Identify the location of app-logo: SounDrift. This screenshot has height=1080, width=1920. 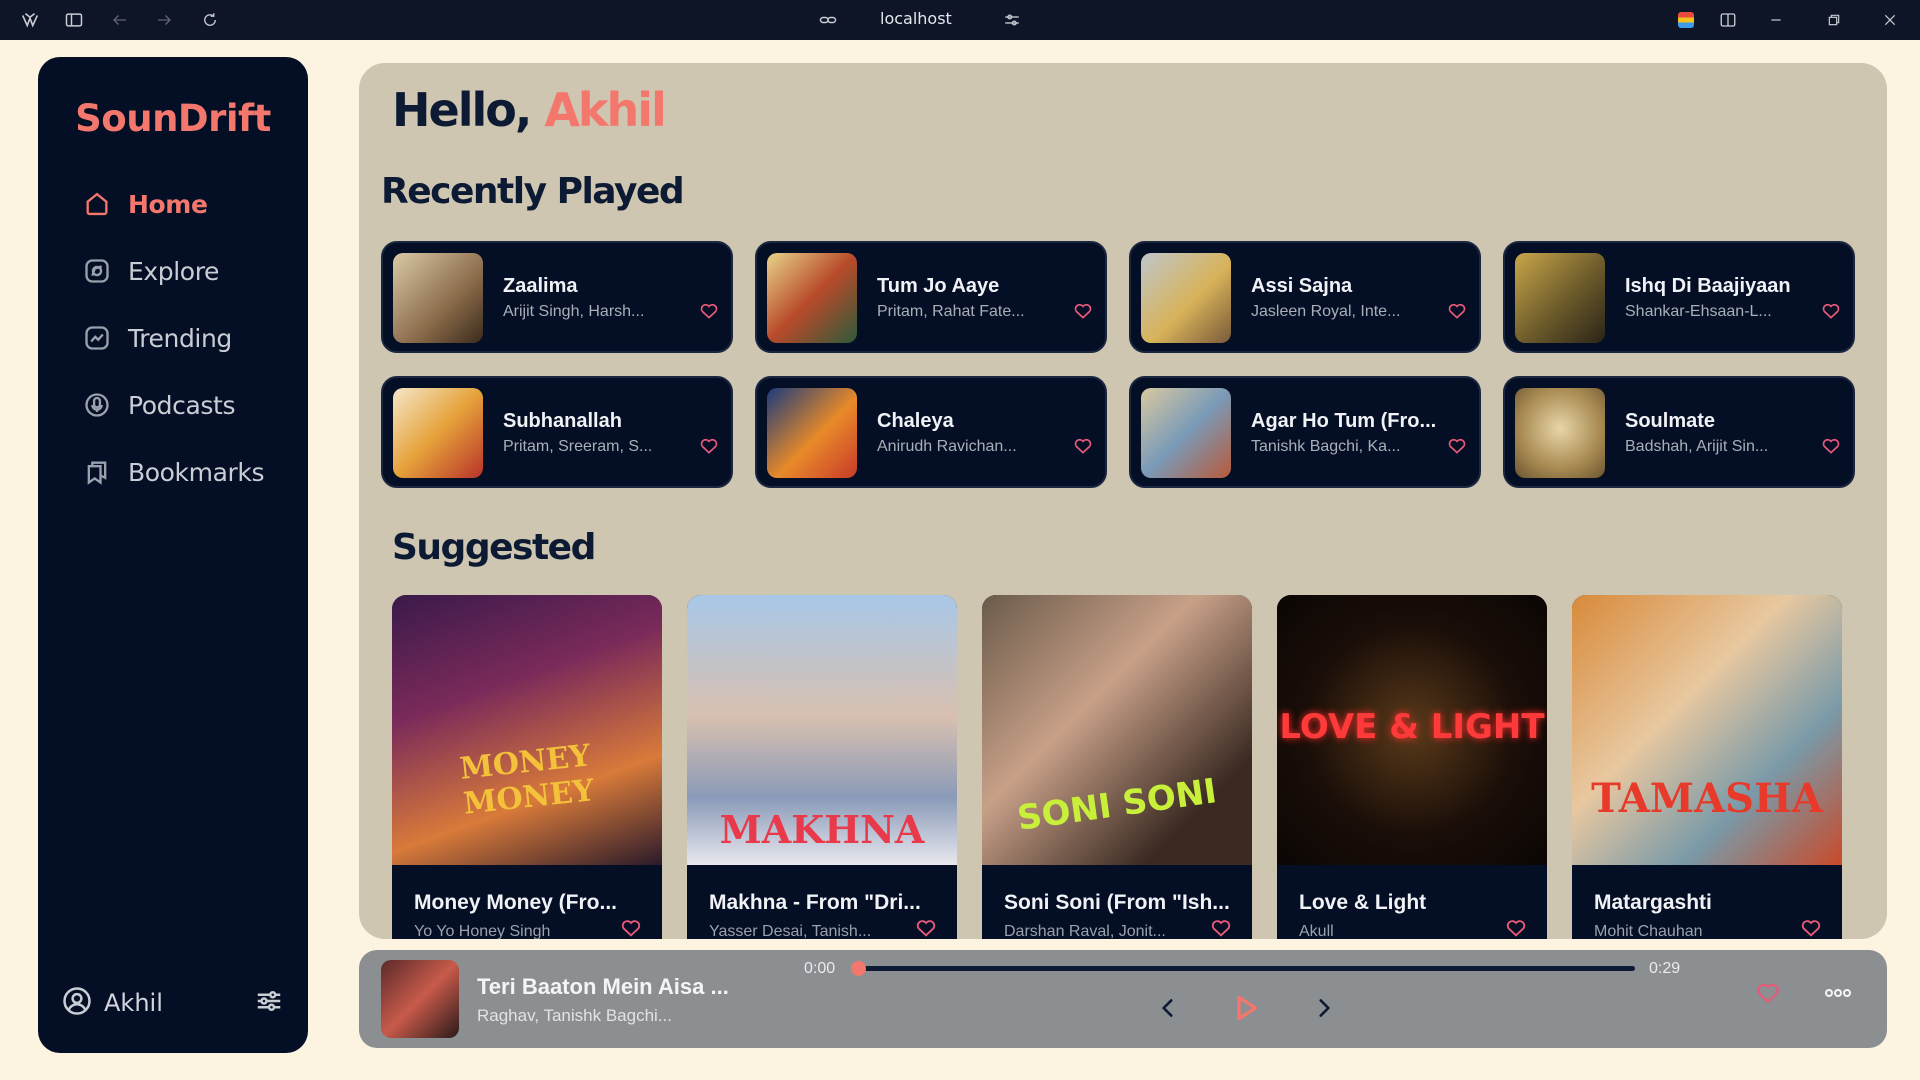
(173, 118).